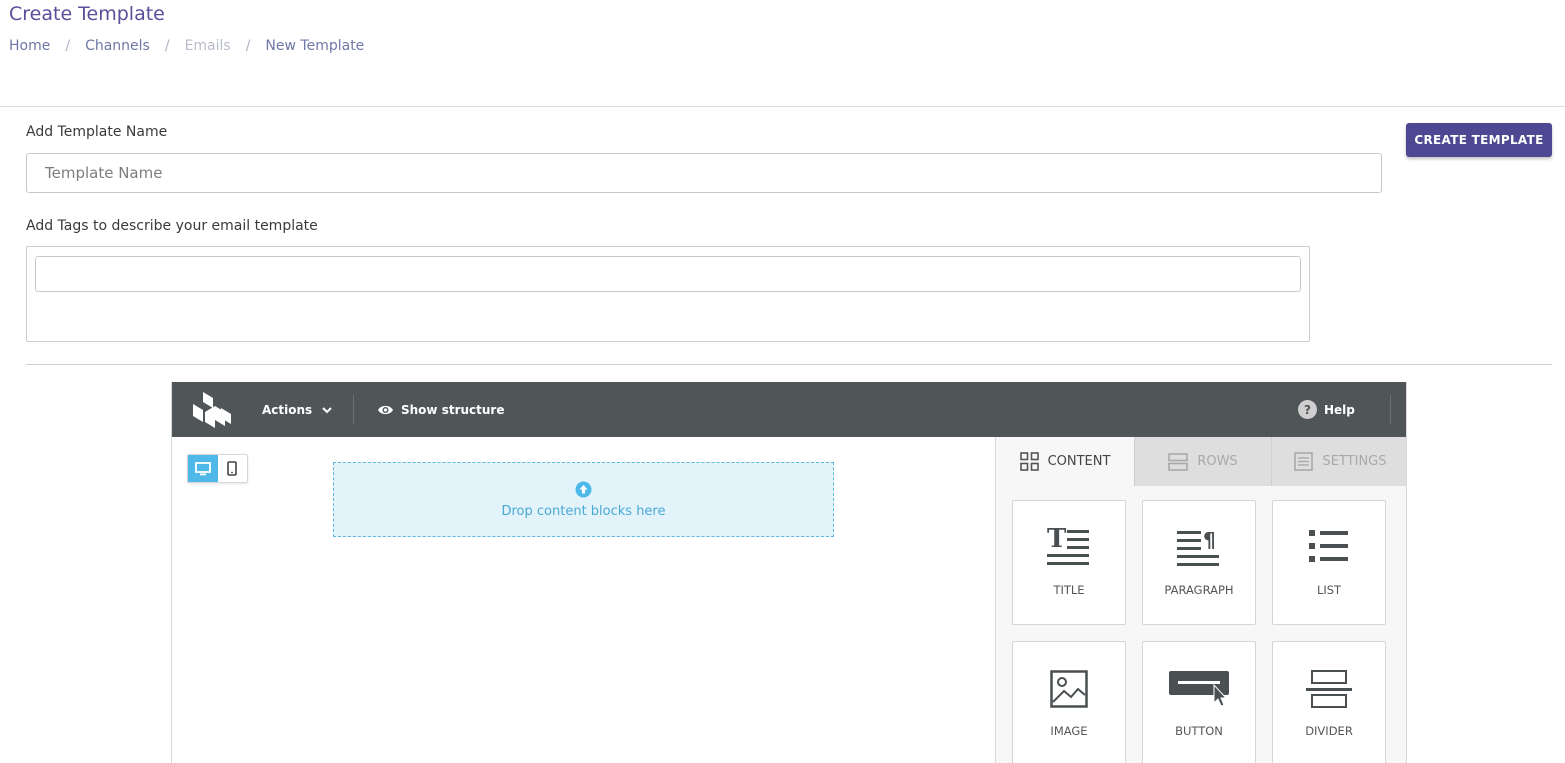 The width and height of the screenshot is (1565, 763). I want to click on device-preview-toggle, so click(217, 468).